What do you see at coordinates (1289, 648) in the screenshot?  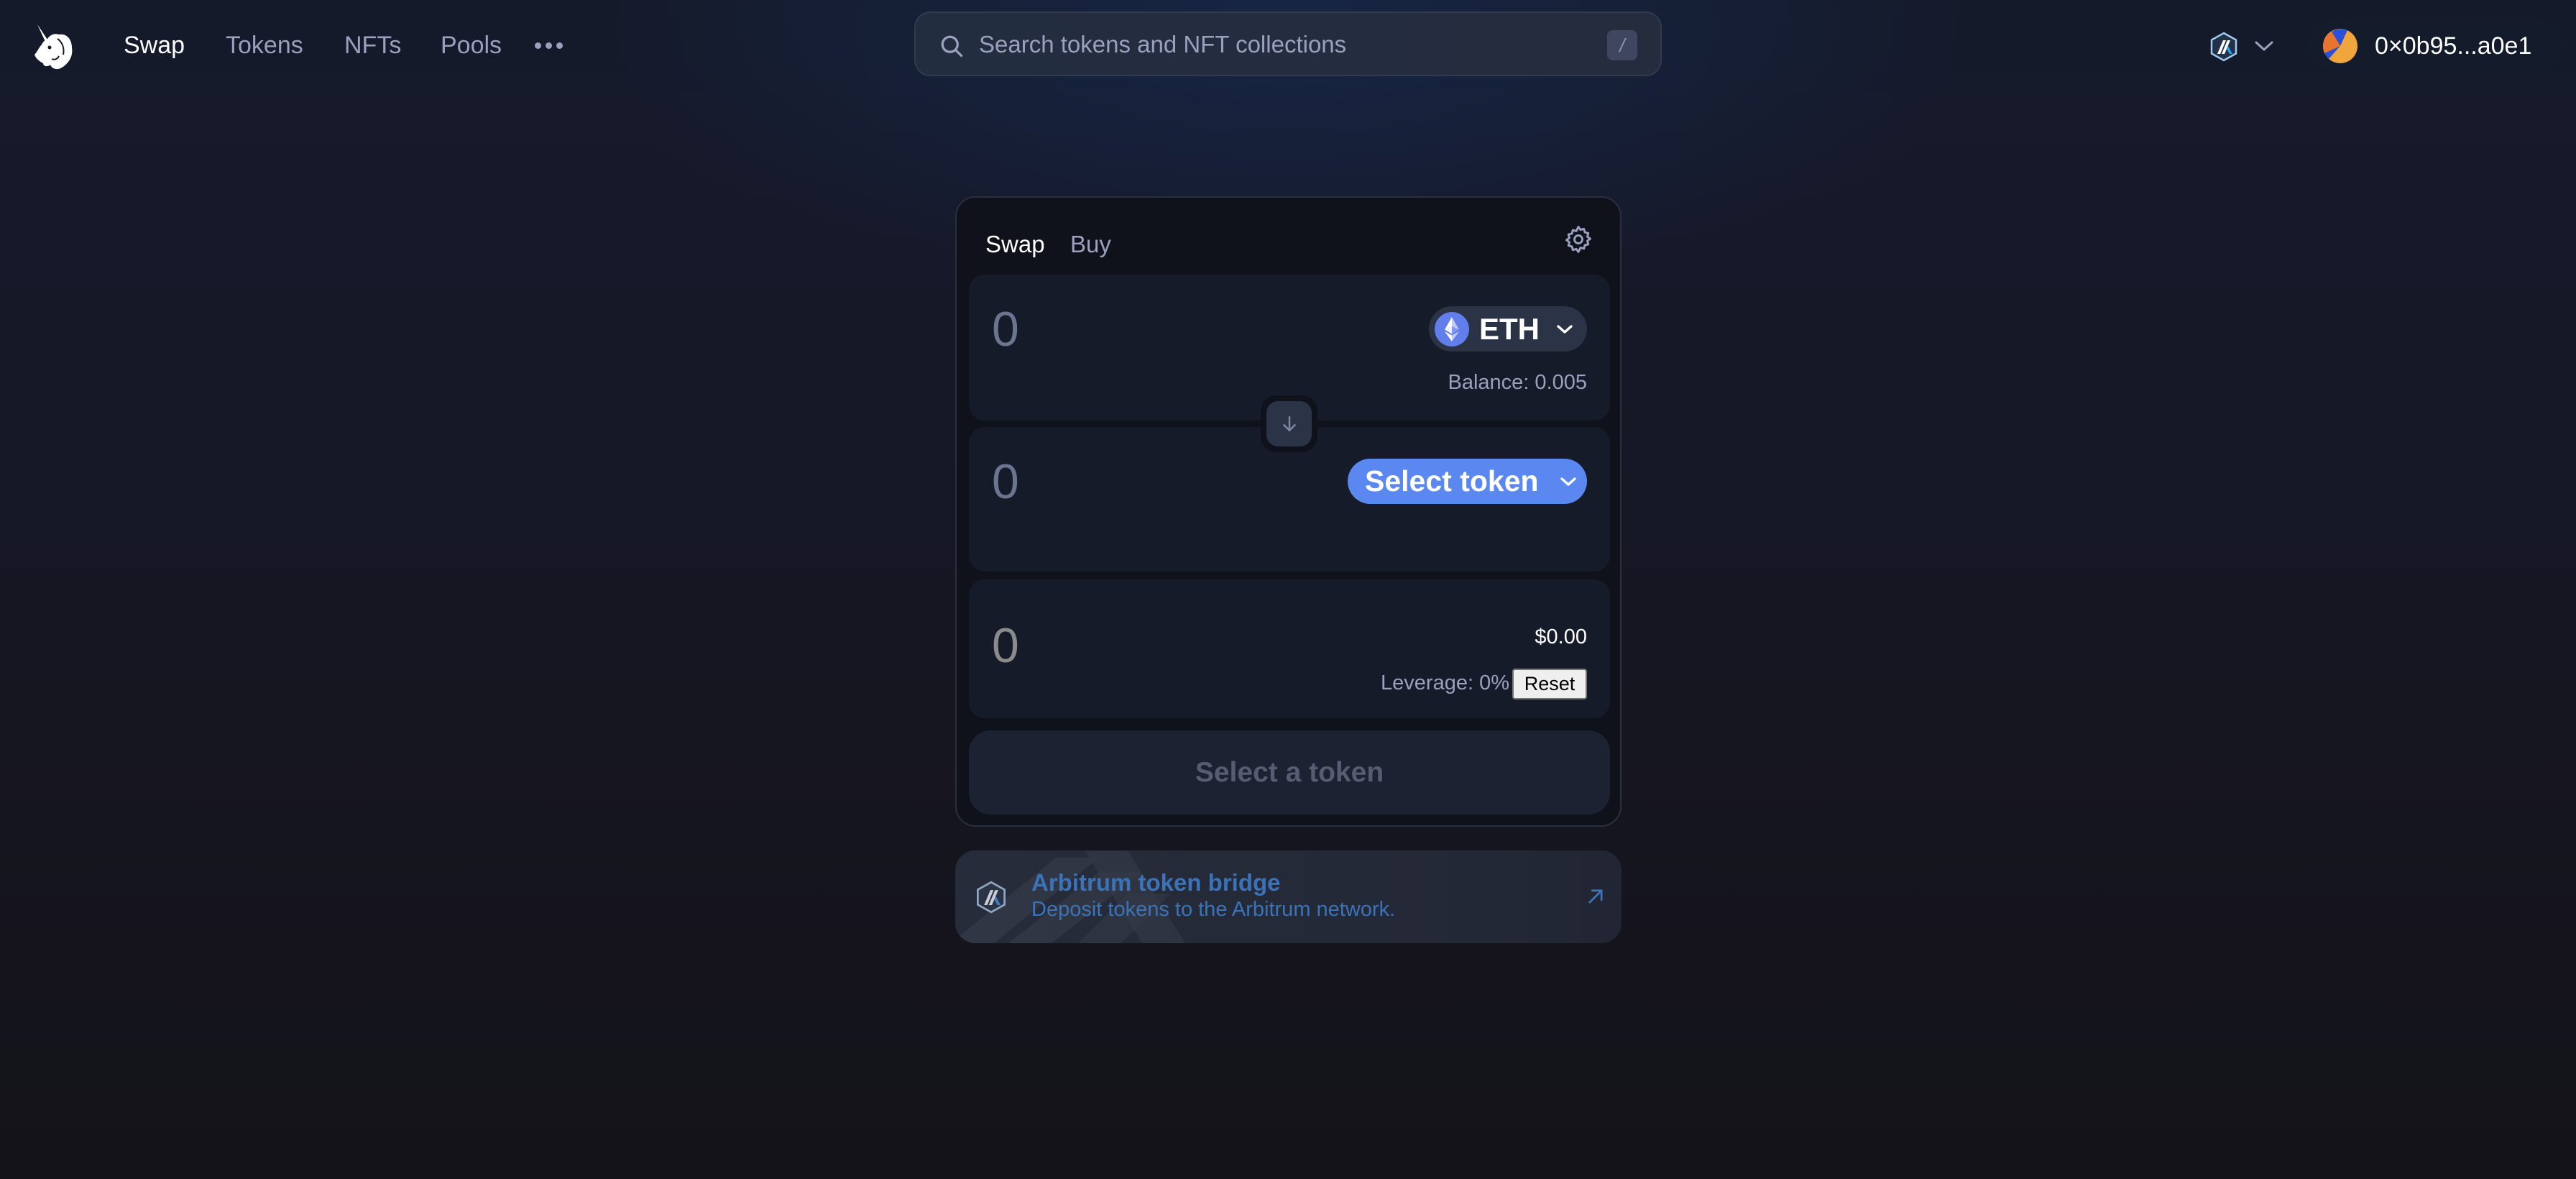 I see `leverage-panel: $0.00 Leverage: 0% Reset` at bounding box center [1289, 648].